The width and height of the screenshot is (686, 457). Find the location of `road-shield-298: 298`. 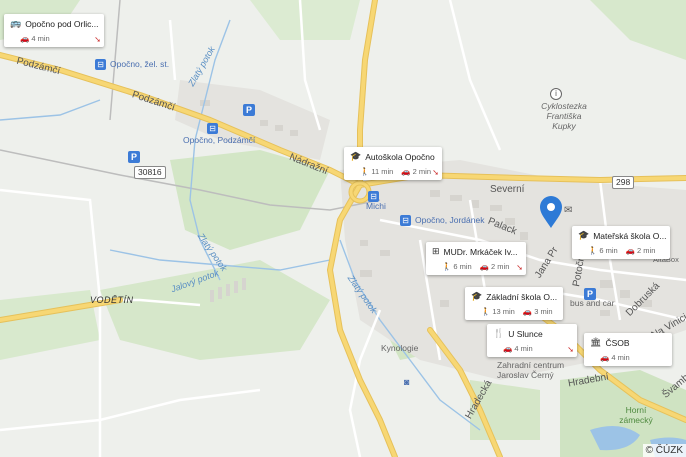

road-shield-298: 298 is located at coordinates (623, 183).